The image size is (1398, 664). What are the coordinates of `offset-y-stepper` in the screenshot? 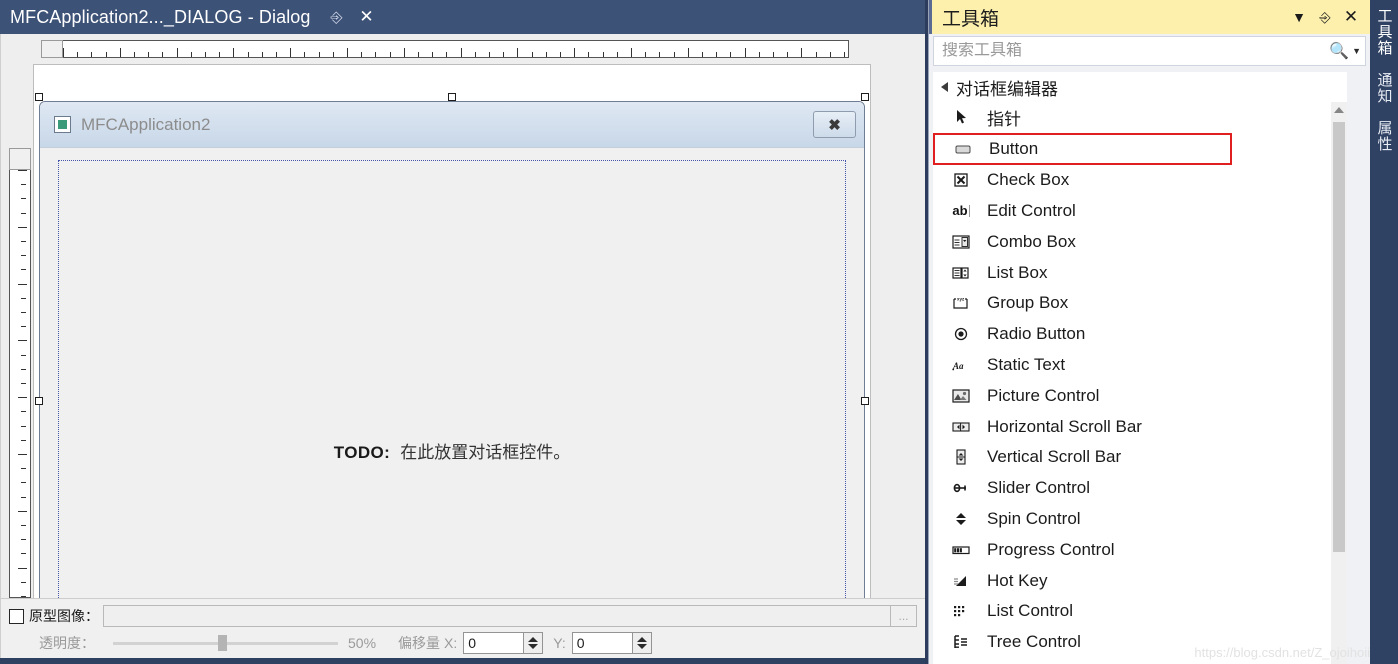 It's located at (641, 643).